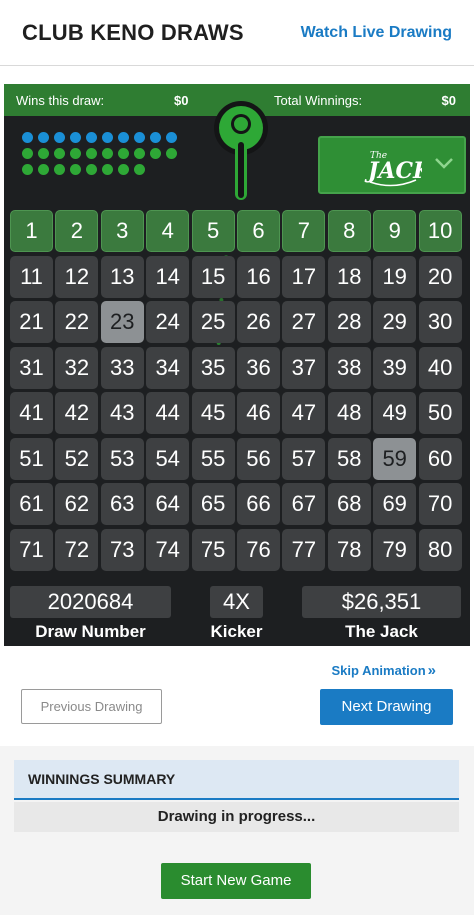  What do you see at coordinates (77, 231) in the screenshot?
I see `keno-number-2: 2` at bounding box center [77, 231].